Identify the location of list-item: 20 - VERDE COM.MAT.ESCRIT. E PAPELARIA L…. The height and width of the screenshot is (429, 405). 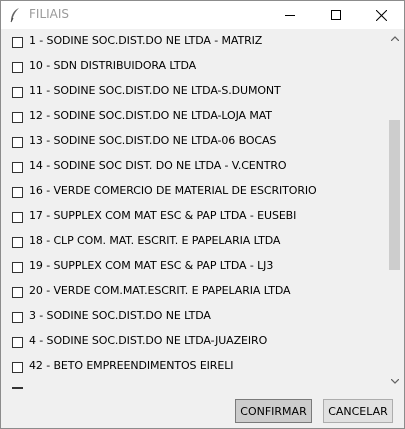
(194, 294).